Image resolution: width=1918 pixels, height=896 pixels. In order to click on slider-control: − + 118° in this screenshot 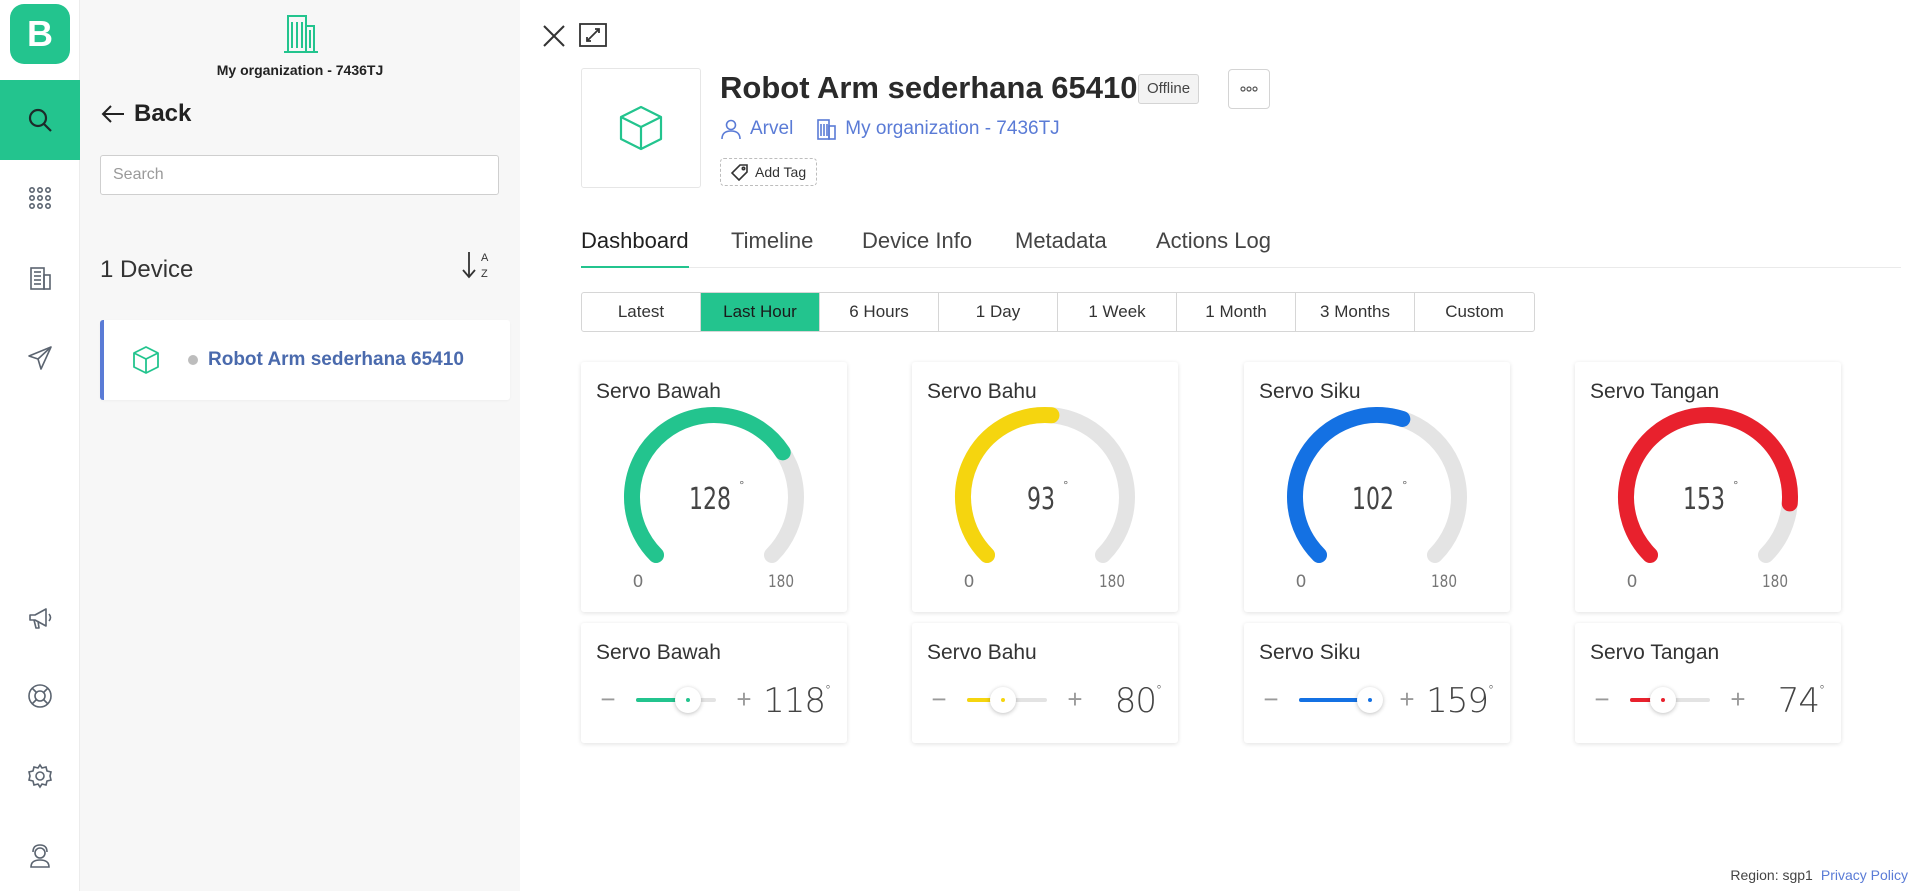, I will do `click(716, 701)`.